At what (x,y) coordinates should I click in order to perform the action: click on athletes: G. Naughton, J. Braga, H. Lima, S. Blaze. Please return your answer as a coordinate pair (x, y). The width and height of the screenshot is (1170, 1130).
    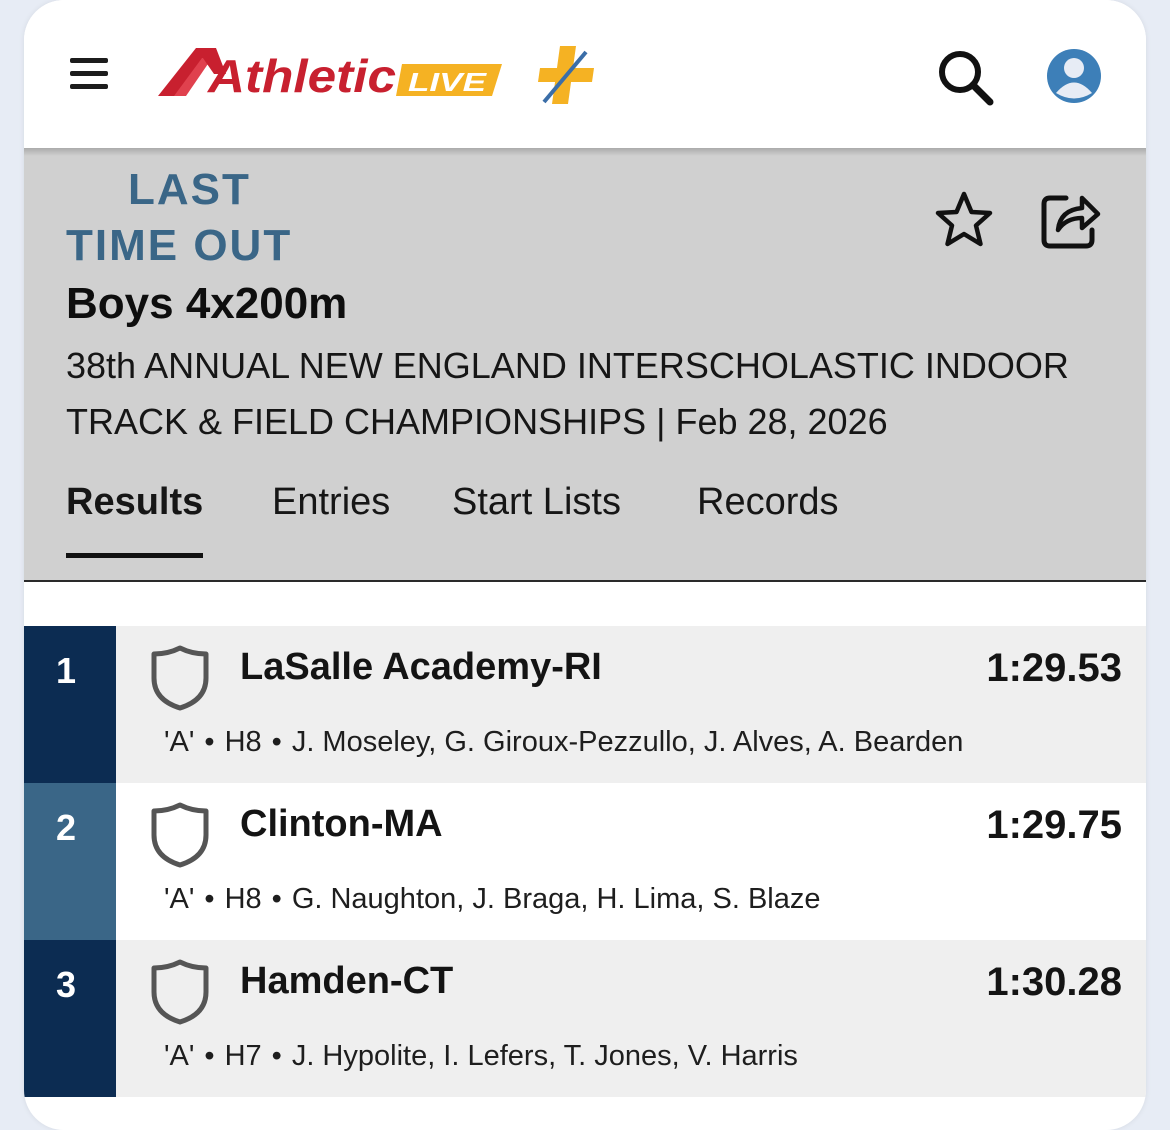
    Looking at the image, I should click on (556, 899).